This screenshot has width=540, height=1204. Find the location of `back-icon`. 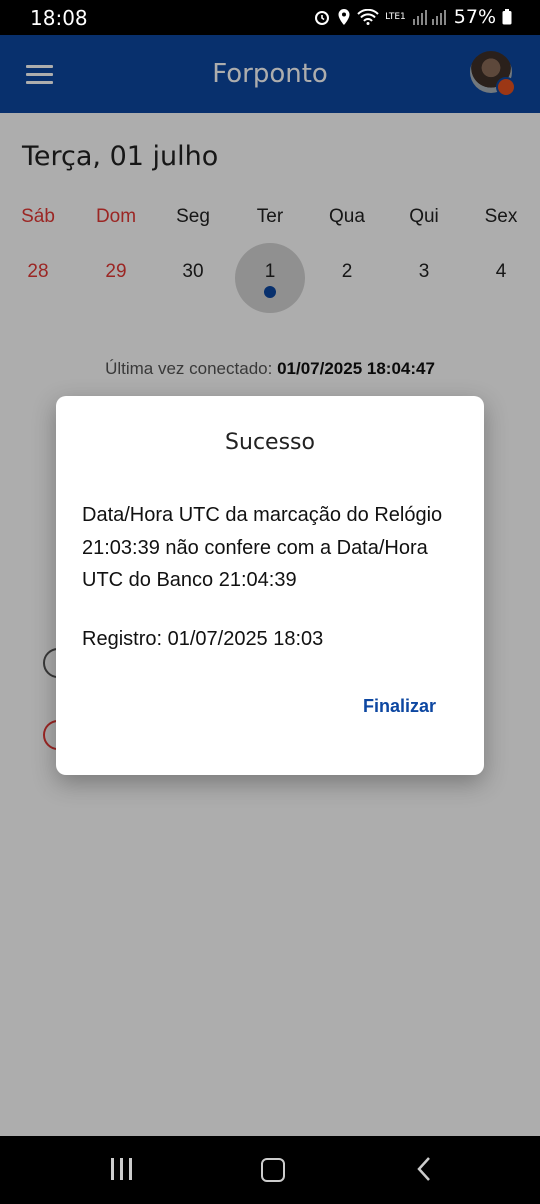

back-icon is located at coordinates (424, 1169).